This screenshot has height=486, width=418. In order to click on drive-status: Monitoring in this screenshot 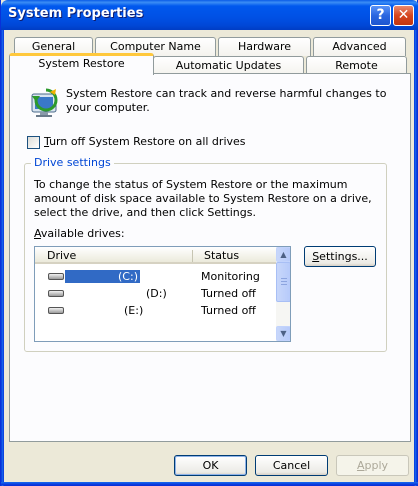, I will do `click(230, 276)`.